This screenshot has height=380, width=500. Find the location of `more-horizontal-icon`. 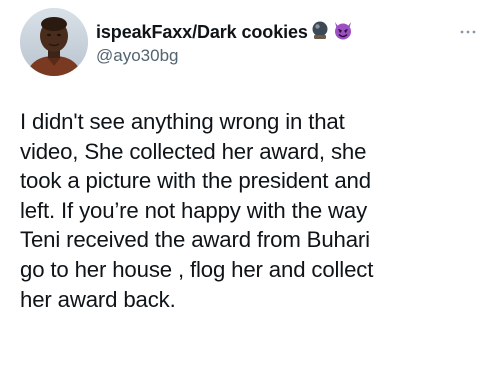

more-horizontal-icon is located at coordinates (468, 32).